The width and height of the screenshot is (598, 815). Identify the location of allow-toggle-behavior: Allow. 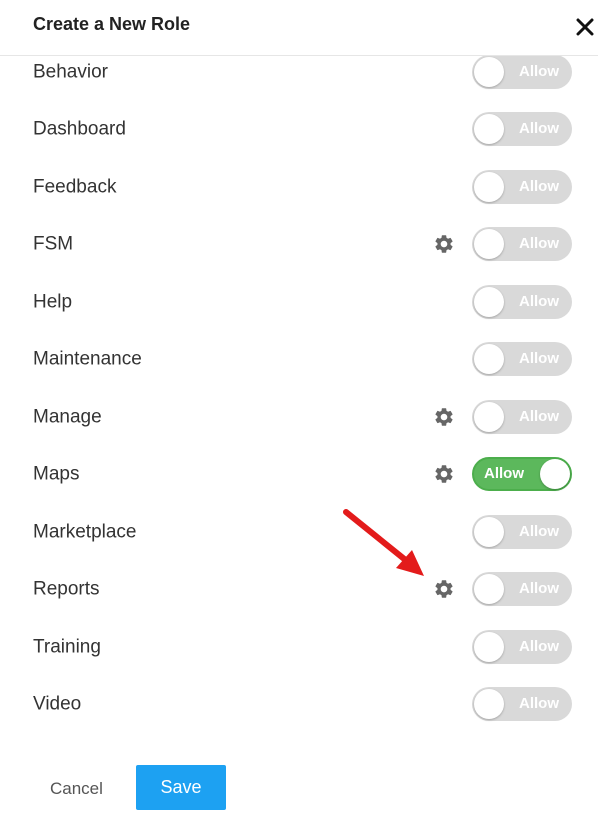
(522, 71).